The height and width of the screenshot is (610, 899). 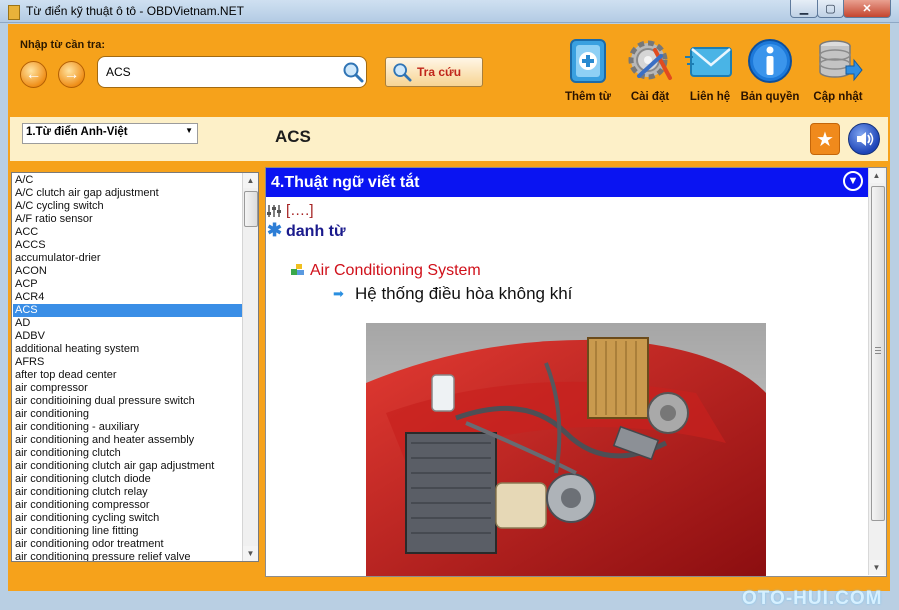 I want to click on word-list-item: ACC, so click(x=127, y=232).